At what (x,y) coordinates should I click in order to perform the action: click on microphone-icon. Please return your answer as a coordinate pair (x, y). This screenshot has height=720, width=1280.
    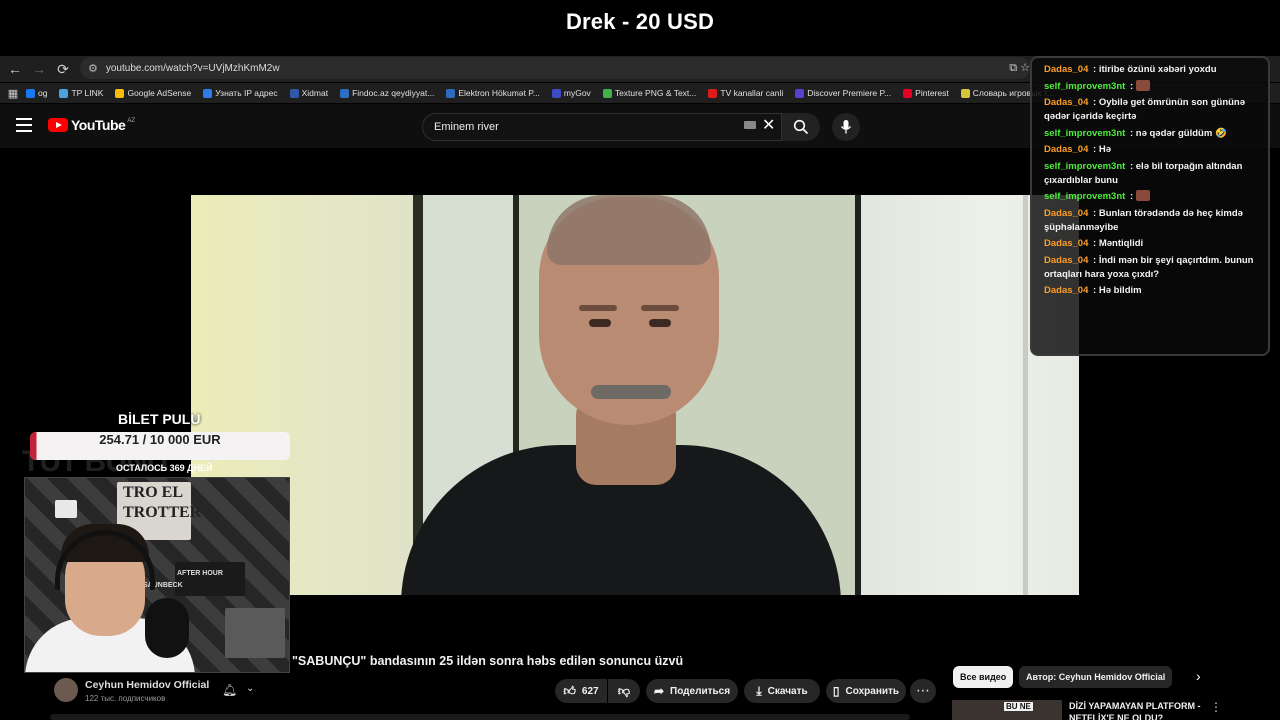
    Looking at the image, I should click on (846, 127).